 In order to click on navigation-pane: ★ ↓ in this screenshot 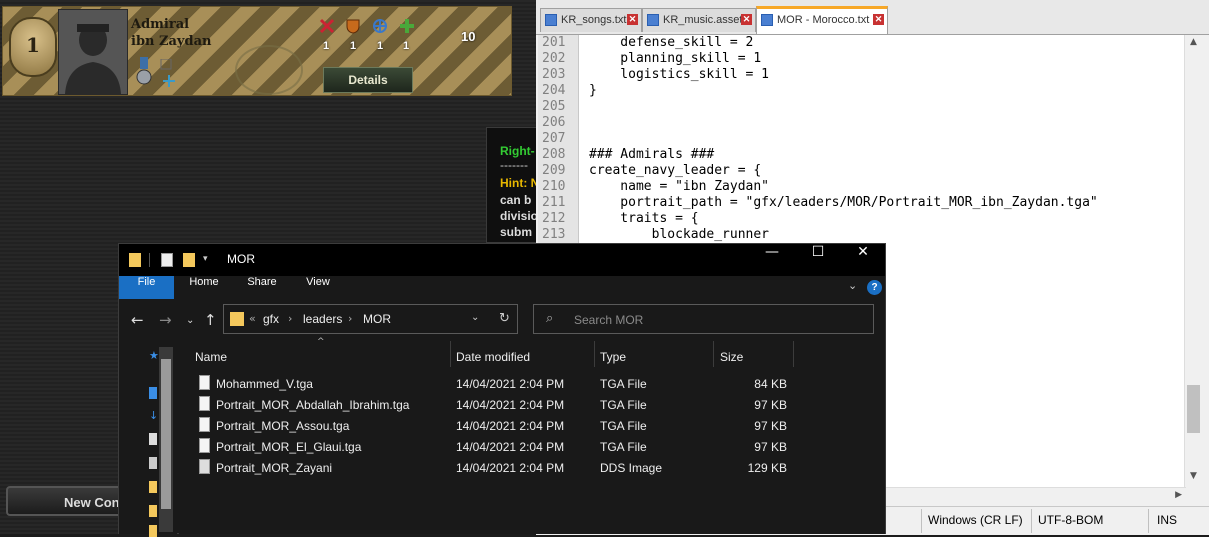, I will do `click(148, 439)`.